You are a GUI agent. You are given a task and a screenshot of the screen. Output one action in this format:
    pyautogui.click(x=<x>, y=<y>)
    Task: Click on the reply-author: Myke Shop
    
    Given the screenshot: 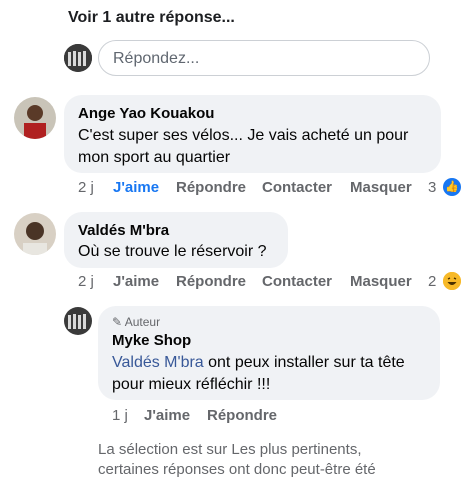 What is the action you would take?
    pyautogui.click(x=151, y=340)
    